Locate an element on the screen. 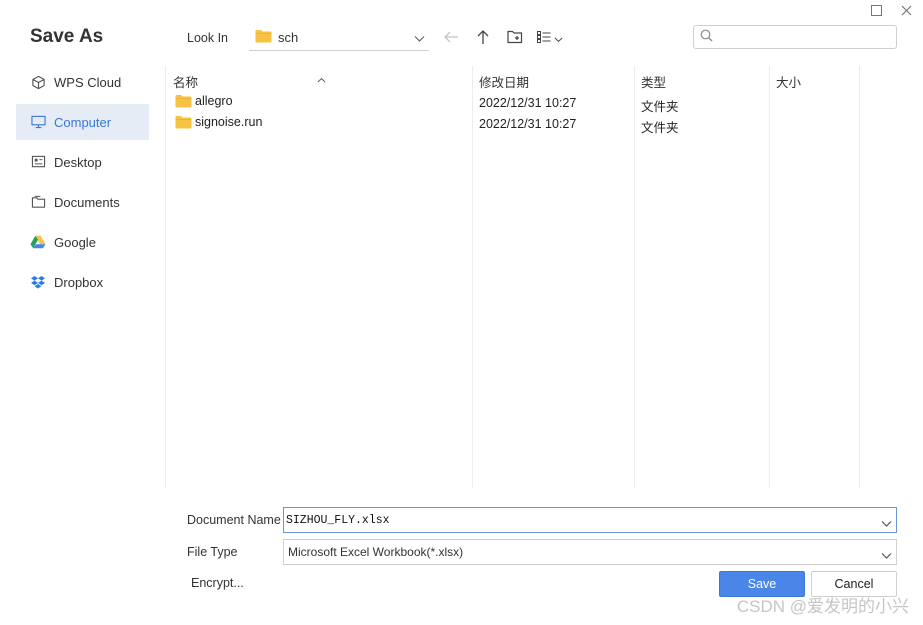 The image size is (923, 625). file-name-cell: signoise.run is located at coordinates (218, 122).